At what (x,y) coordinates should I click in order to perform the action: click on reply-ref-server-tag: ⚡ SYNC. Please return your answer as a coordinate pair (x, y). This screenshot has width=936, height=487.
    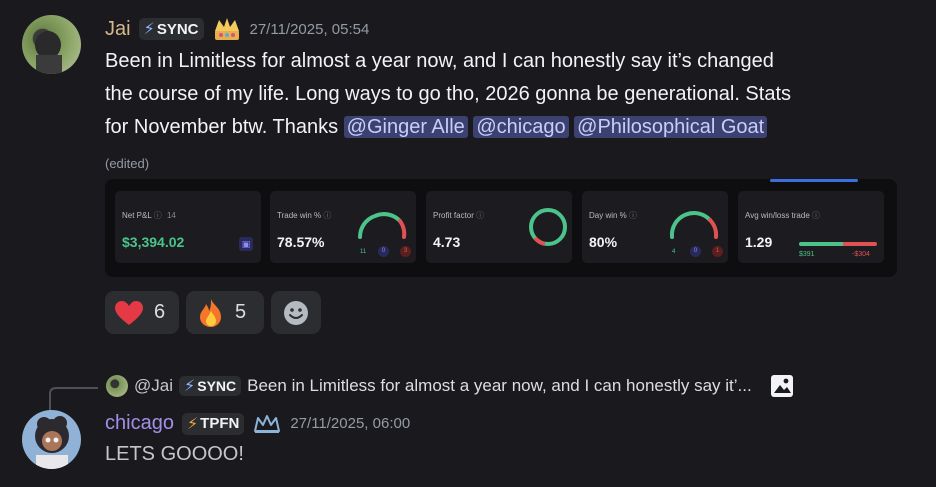
    Looking at the image, I should click on (210, 386).